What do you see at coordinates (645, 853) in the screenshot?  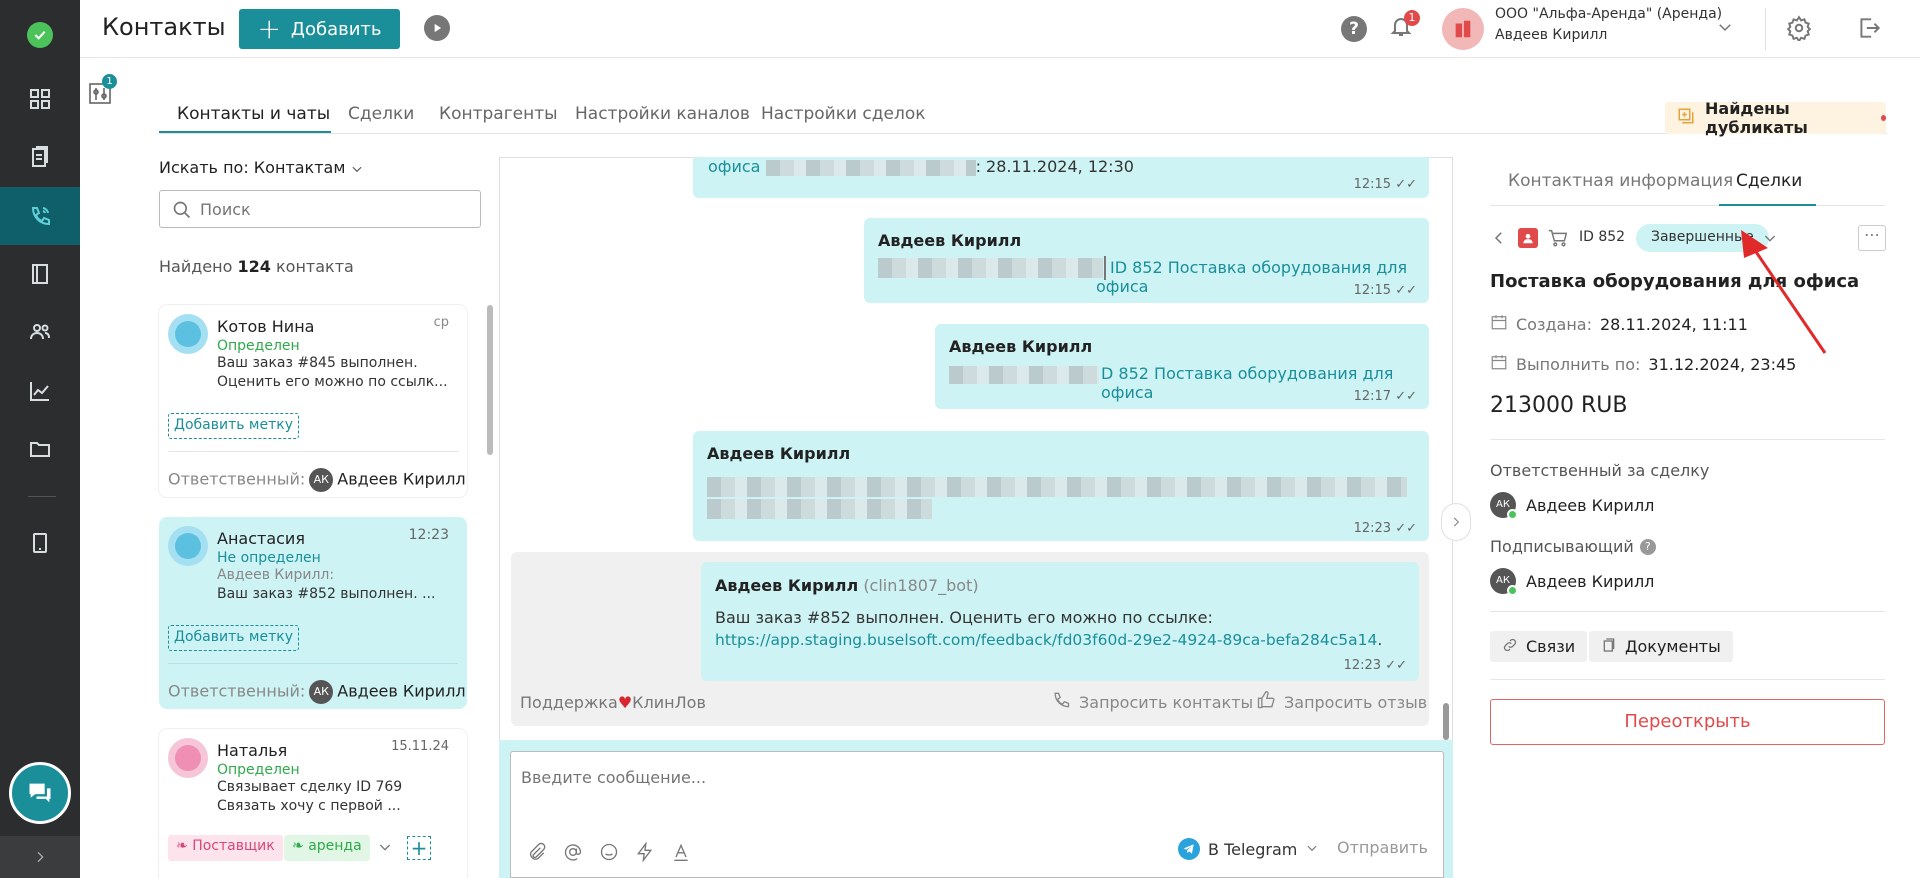 I see `lightning-icon` at bounding box center [645, 853].